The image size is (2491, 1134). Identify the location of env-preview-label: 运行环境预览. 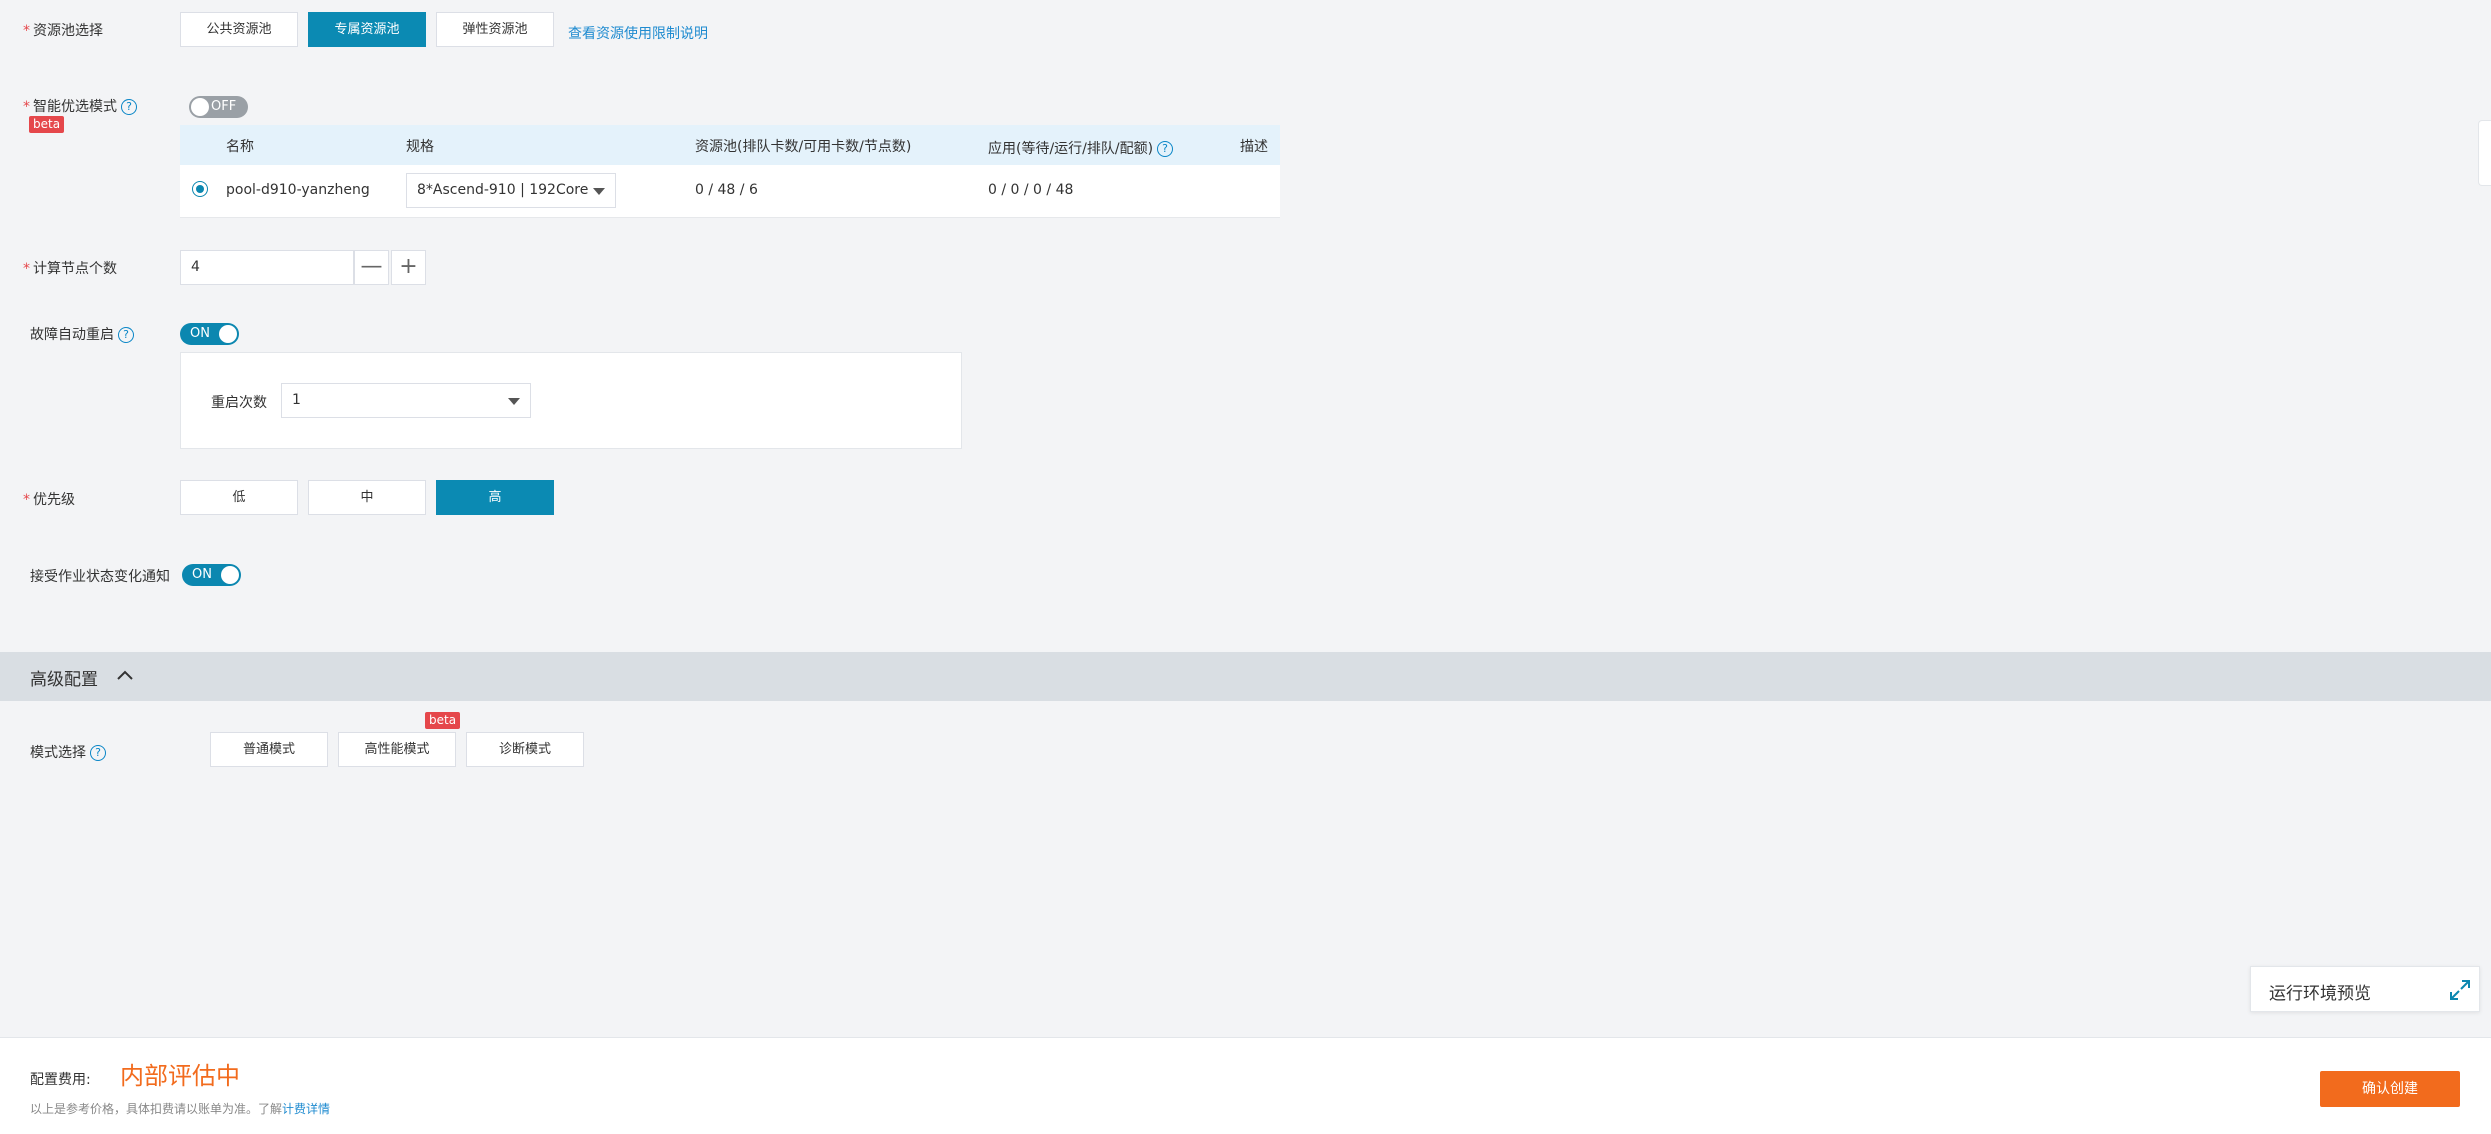
(2320, 994).